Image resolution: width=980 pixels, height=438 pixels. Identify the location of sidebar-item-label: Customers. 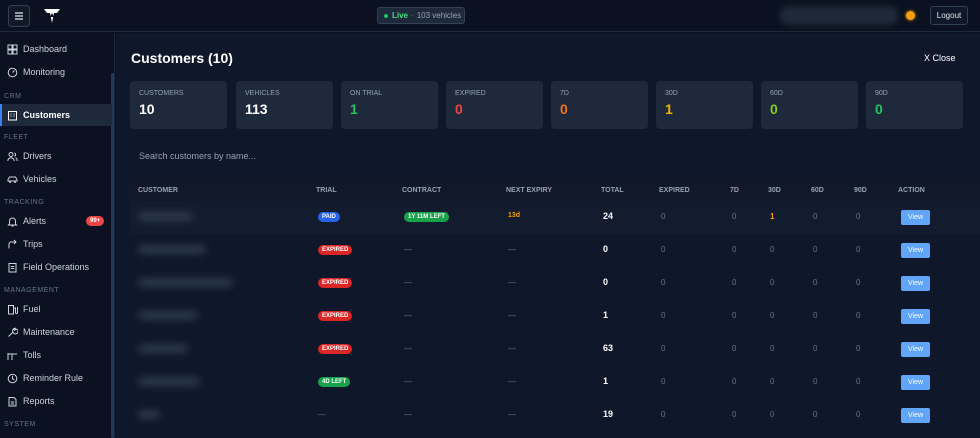
(47, 115).